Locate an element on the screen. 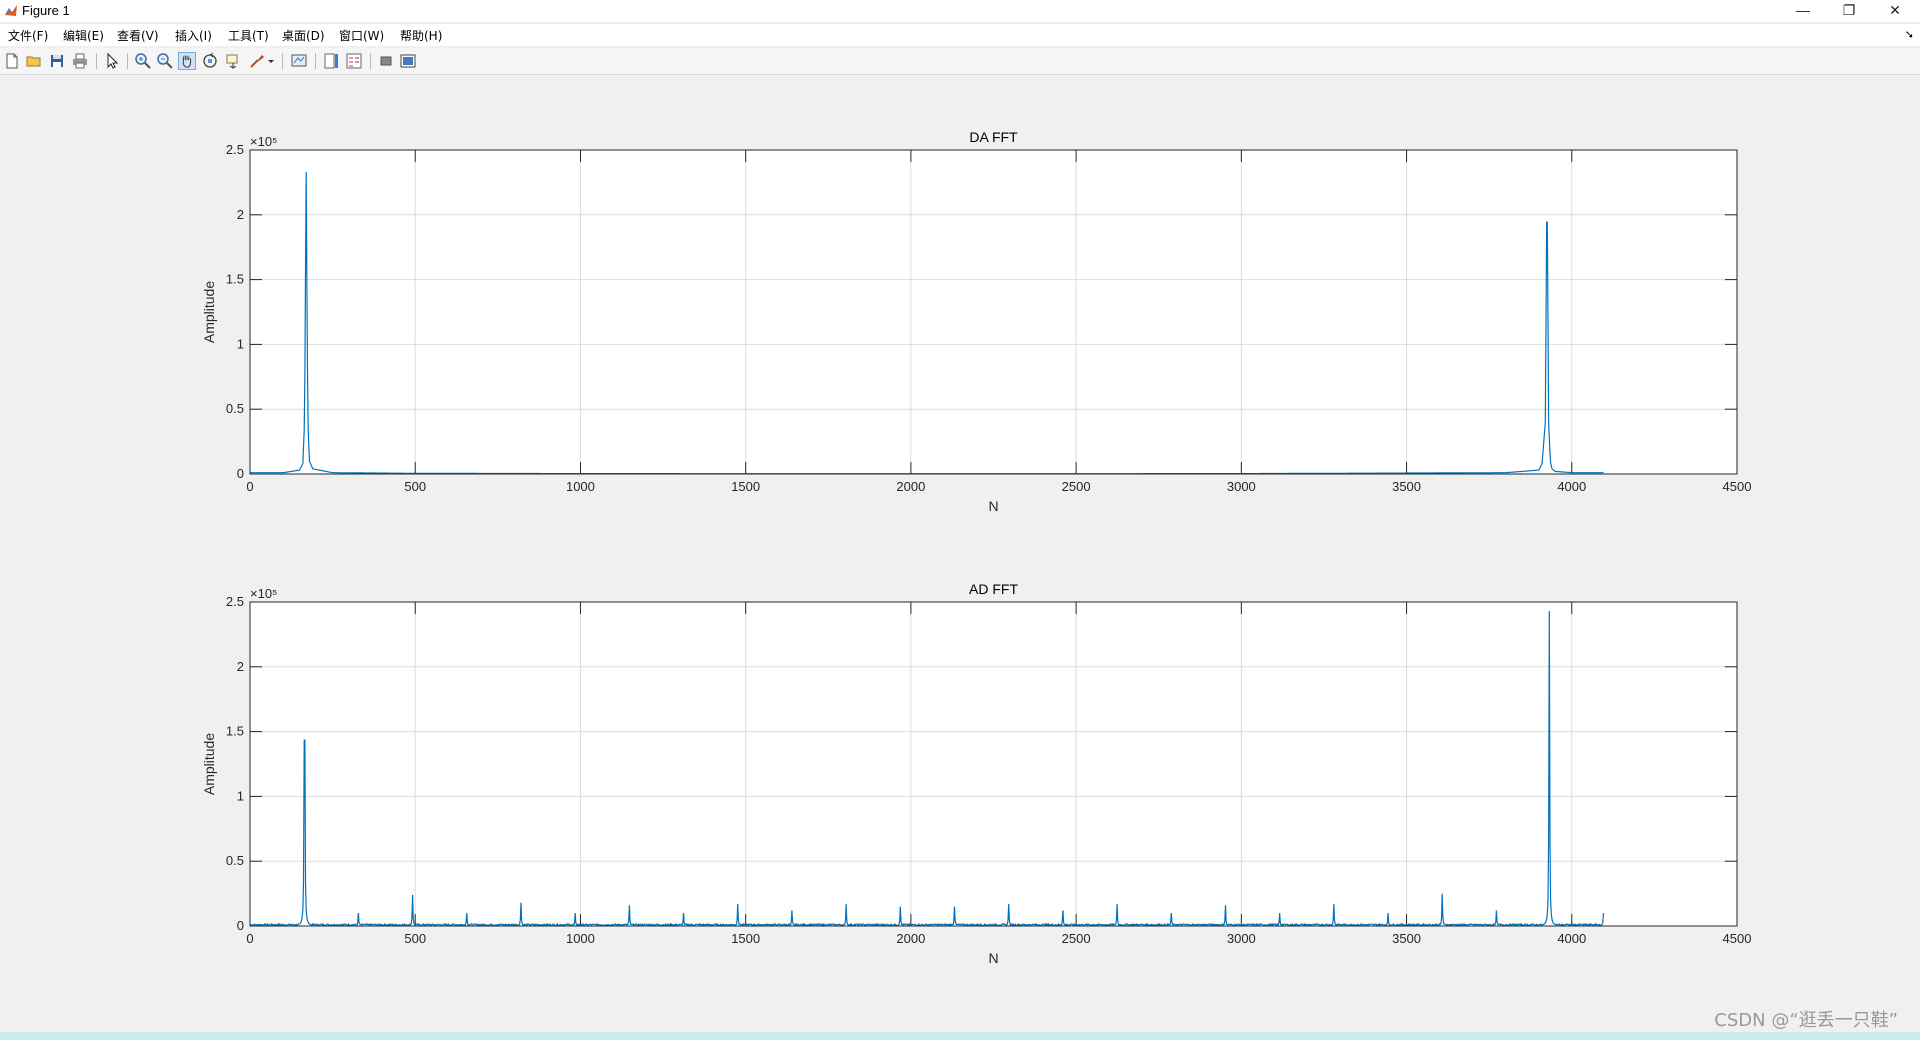 The height and width of the screenshot is (1040, 1920). legend-icon is located at coordinates (354, 61).